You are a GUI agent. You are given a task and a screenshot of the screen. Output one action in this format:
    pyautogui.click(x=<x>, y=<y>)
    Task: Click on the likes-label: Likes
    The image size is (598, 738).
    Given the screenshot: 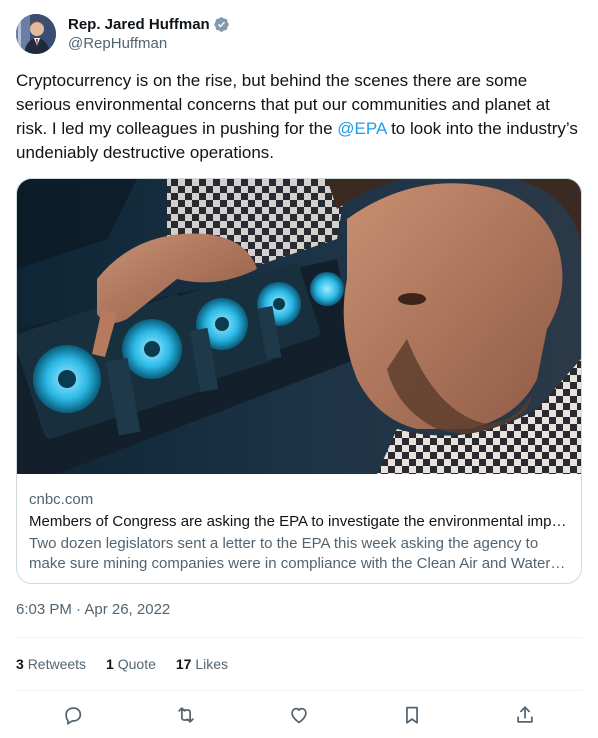 What is the action you would take?
    pyautogui.click(x=212, y=664)
    